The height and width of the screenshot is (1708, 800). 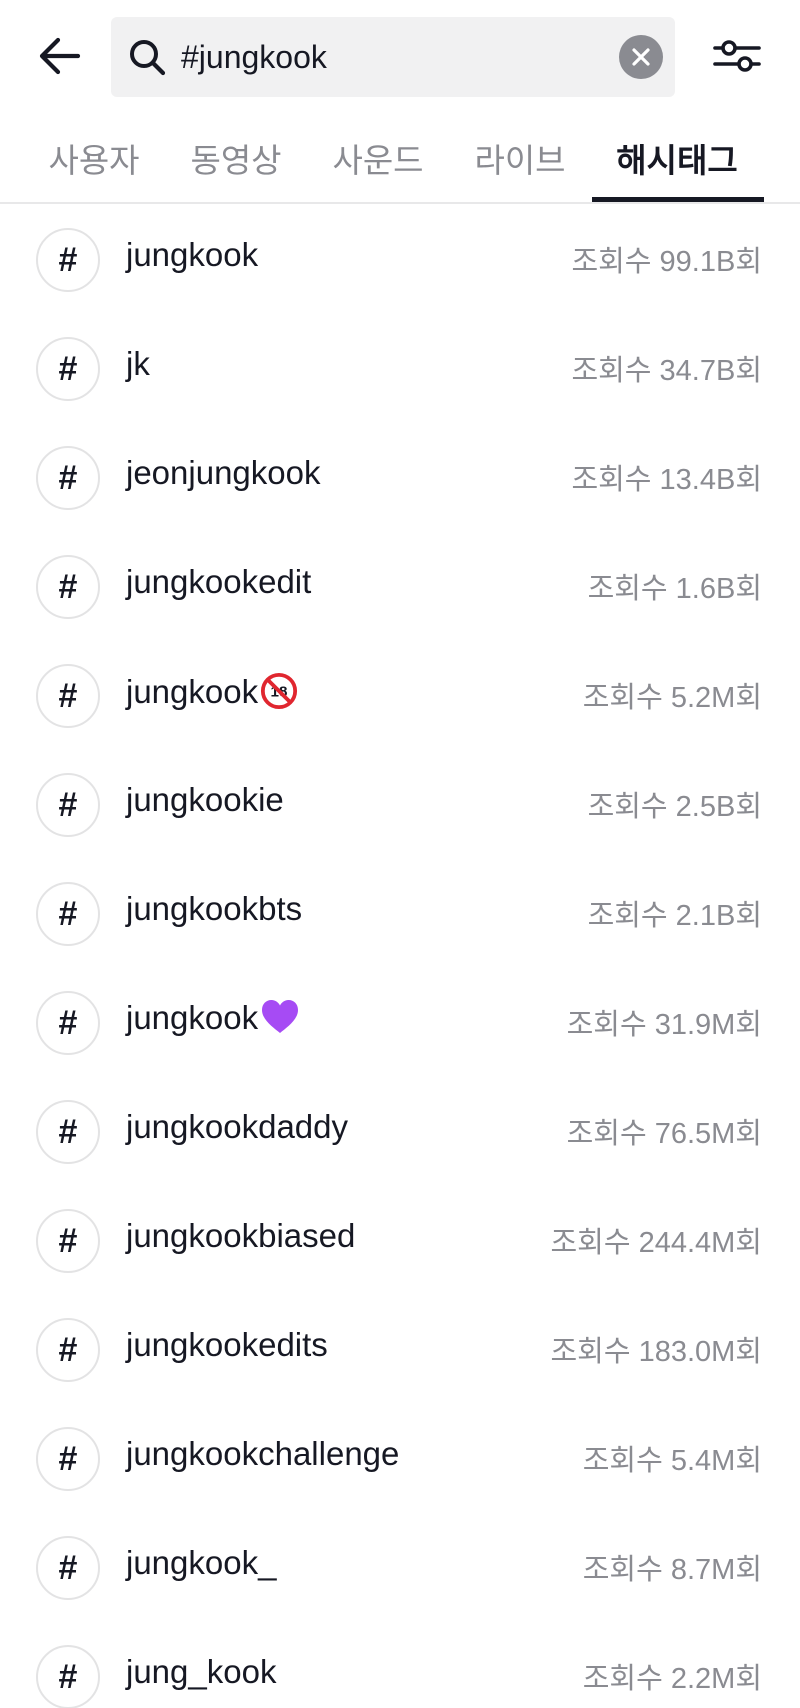 I want to click on tab-hashtags: 해시태그, so click(x=677, y=158).